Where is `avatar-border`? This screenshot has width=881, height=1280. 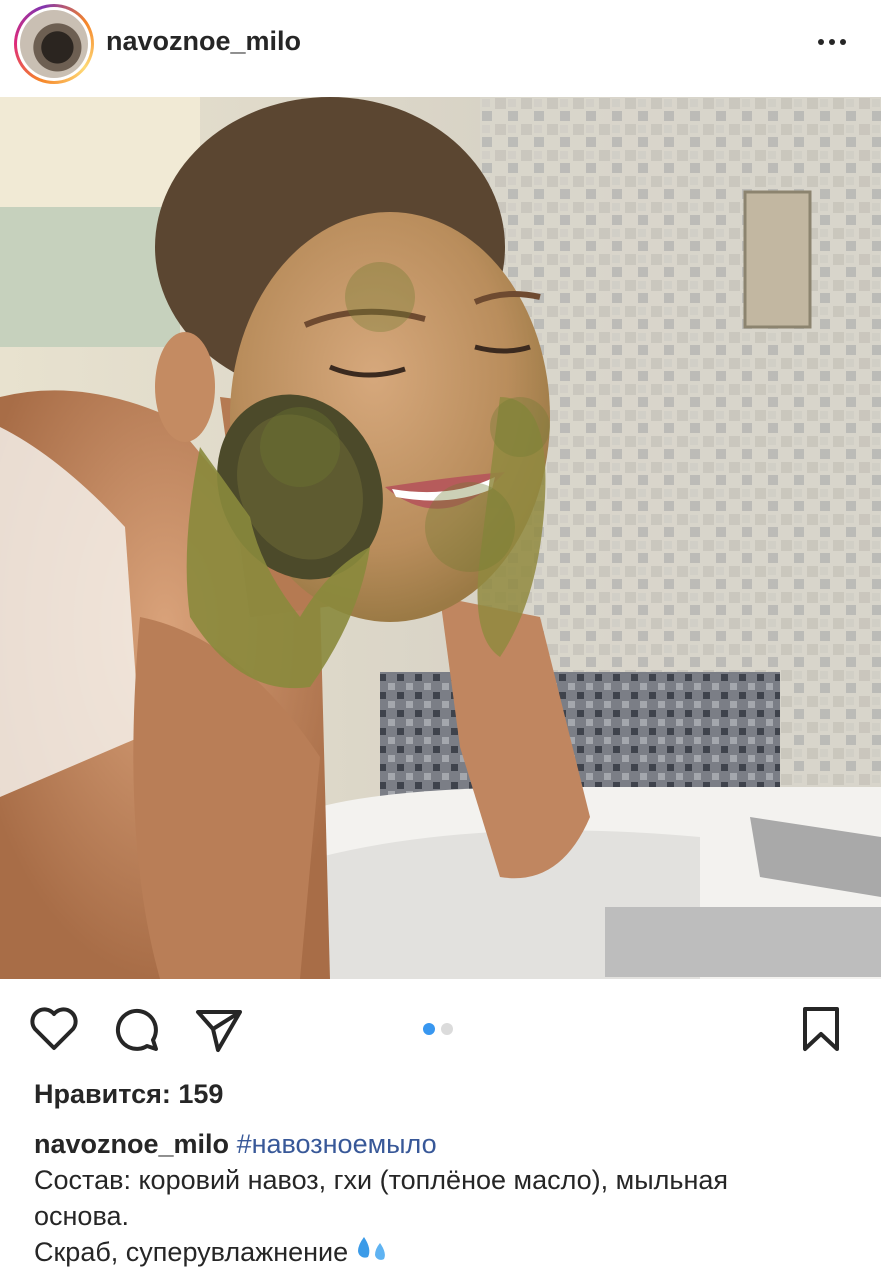
avatar-border is located at coordinates (54, 44).